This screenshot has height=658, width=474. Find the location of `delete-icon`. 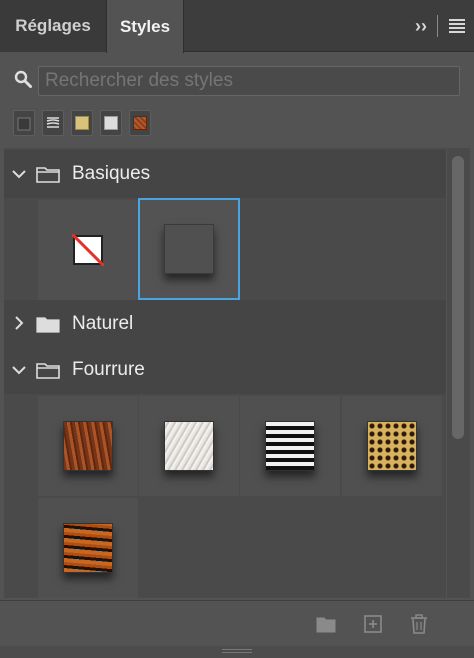

delete-icon is located at coordinates (419, 624).